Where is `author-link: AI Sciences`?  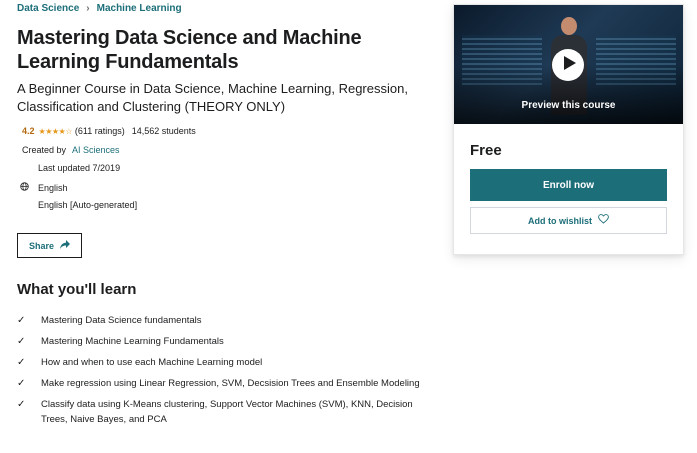 author-link: AI Sciences is located at coordinates (96, 150).